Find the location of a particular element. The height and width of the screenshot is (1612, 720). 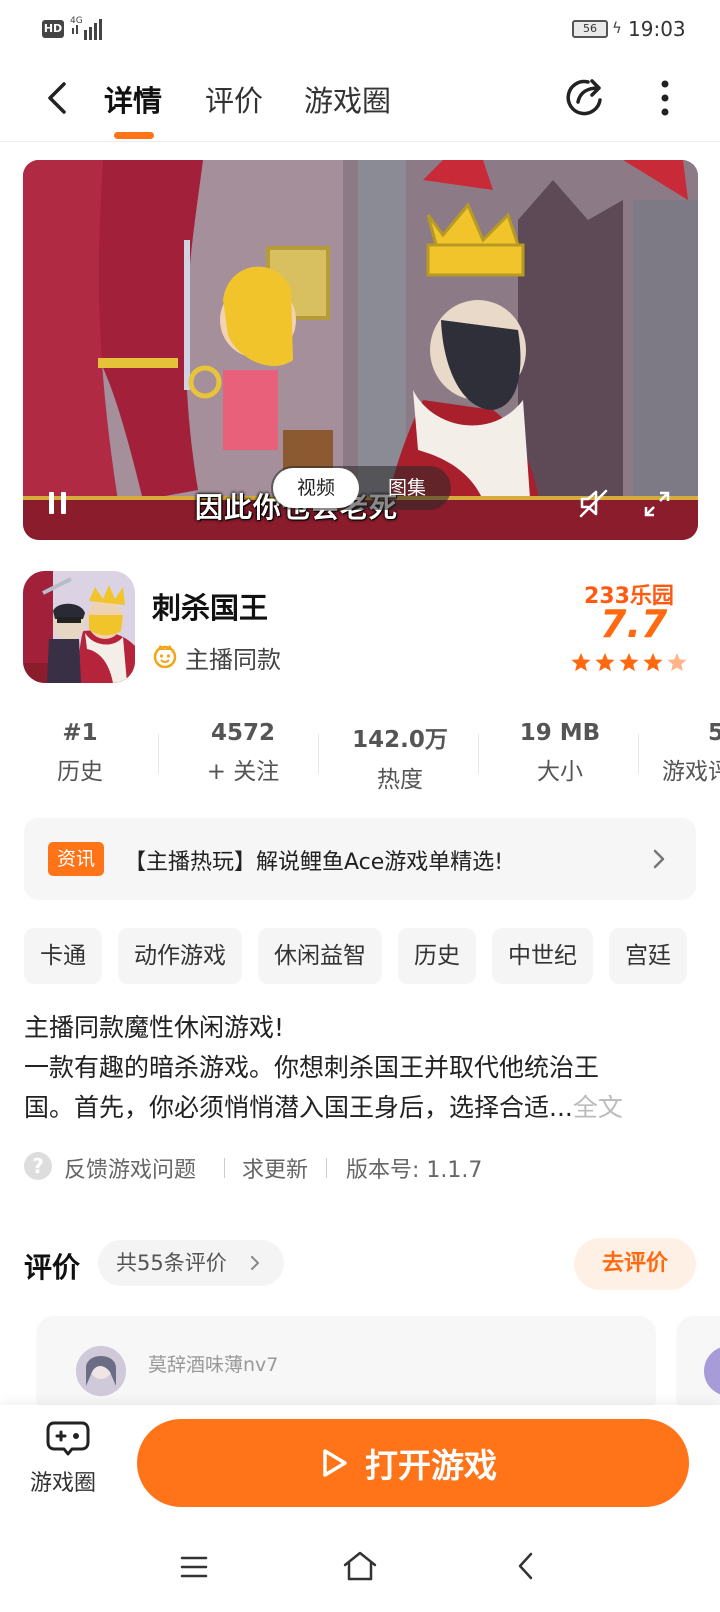

more-options-icon is located at coordinates (665, 98).